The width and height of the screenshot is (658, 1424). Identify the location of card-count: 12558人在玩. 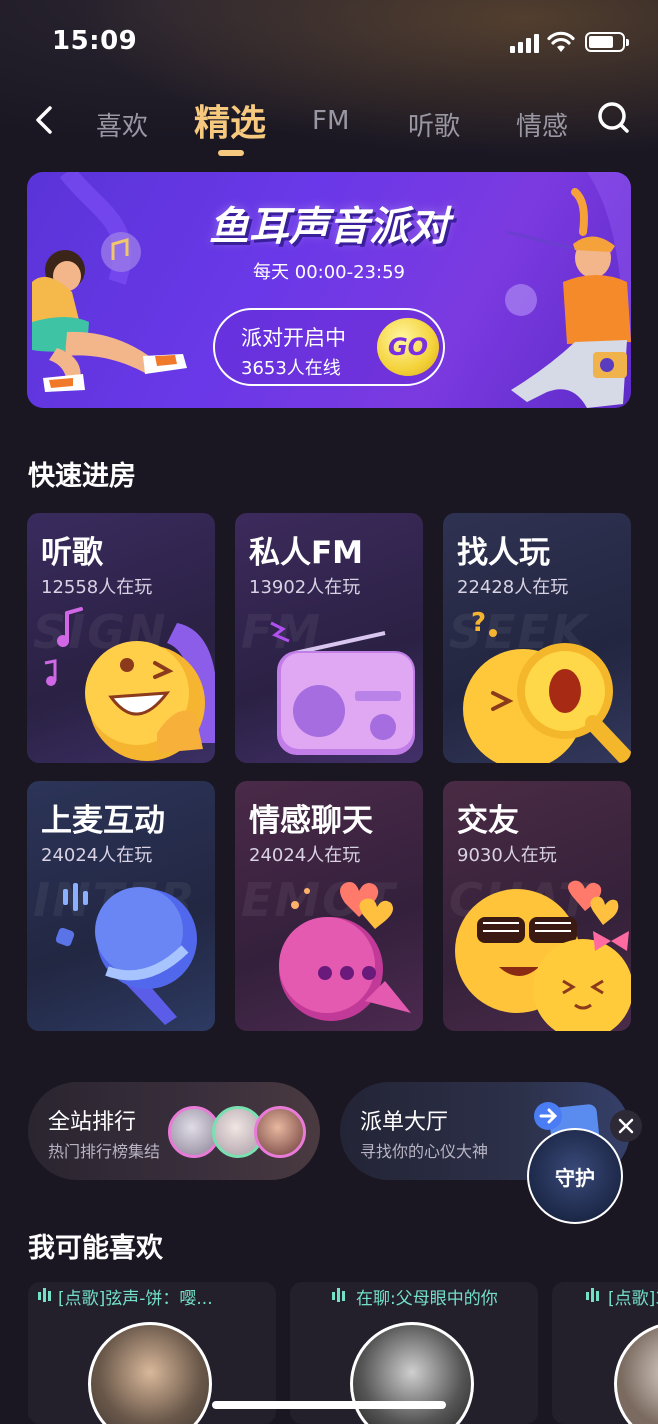
(97, 587).